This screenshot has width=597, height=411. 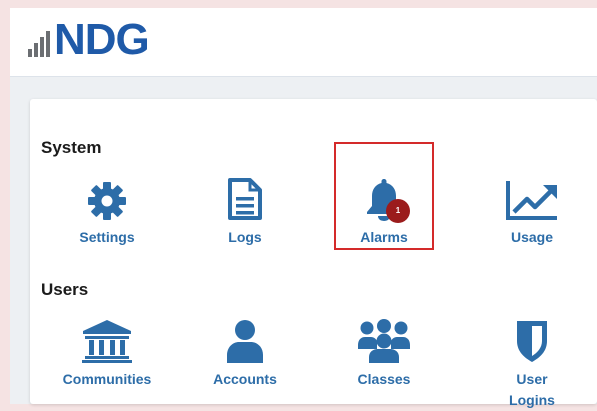 I want to click on tile-user-logins-label-line2: Logins, so click(x=532, y=400).